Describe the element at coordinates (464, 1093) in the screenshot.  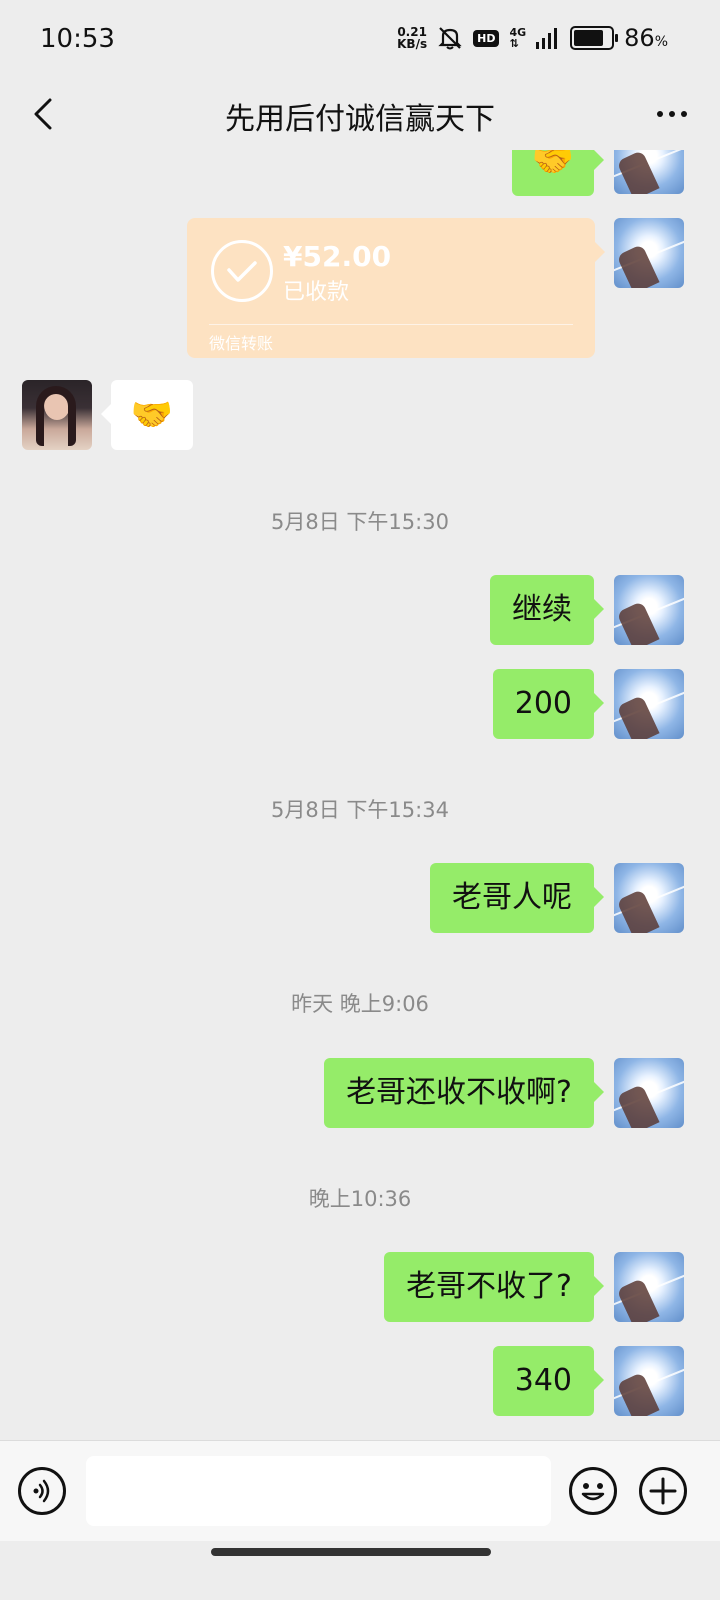
I see `message-bubble: 老哥还收不收啊?` at that location.